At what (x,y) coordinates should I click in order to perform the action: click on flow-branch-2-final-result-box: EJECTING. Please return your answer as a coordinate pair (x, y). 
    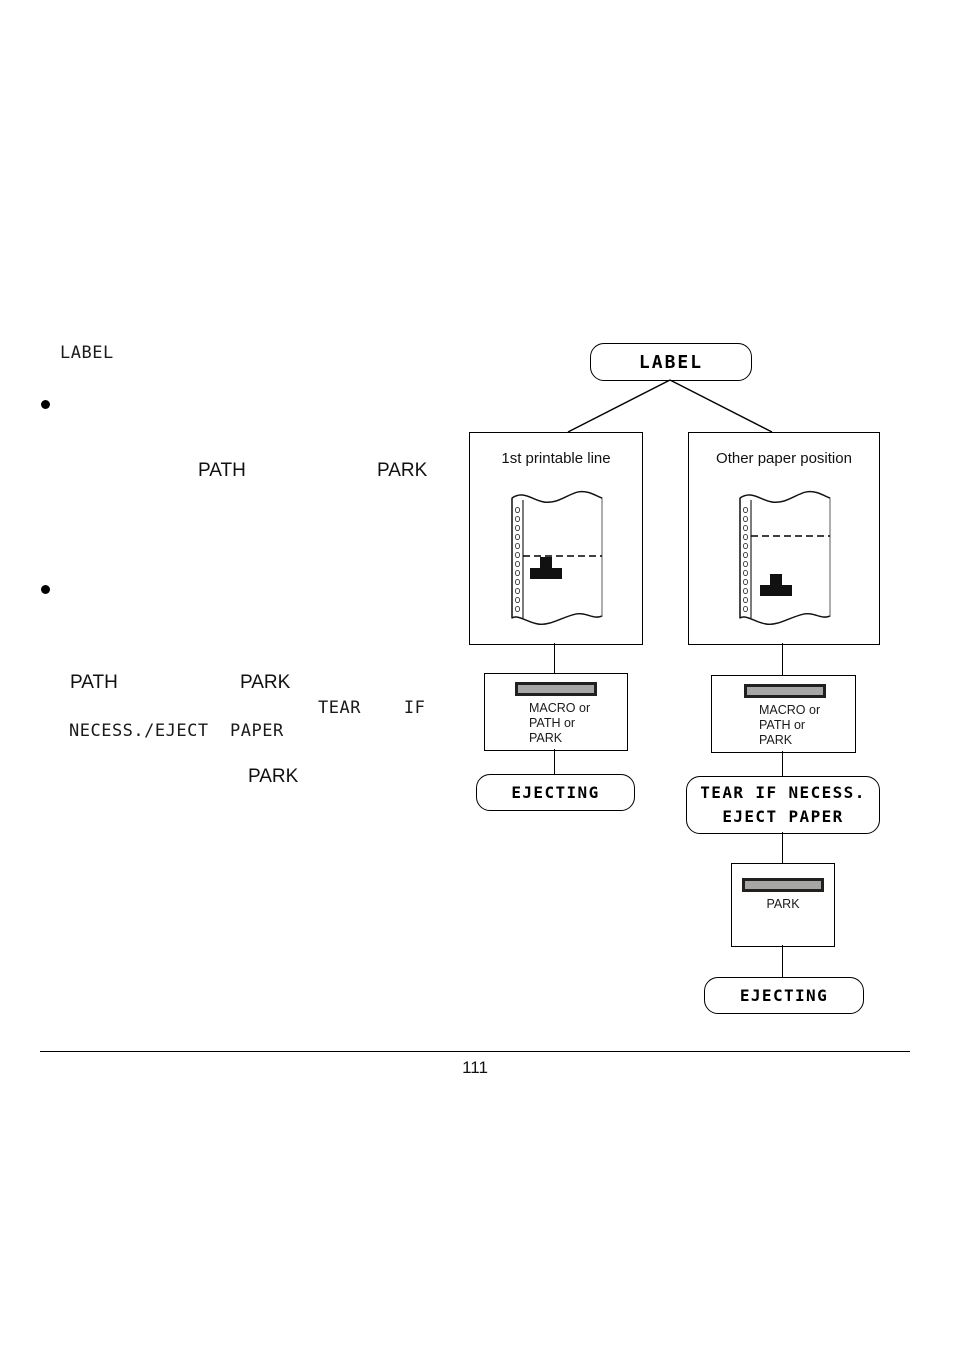
    Looking at the image, I should click on (784, 995).